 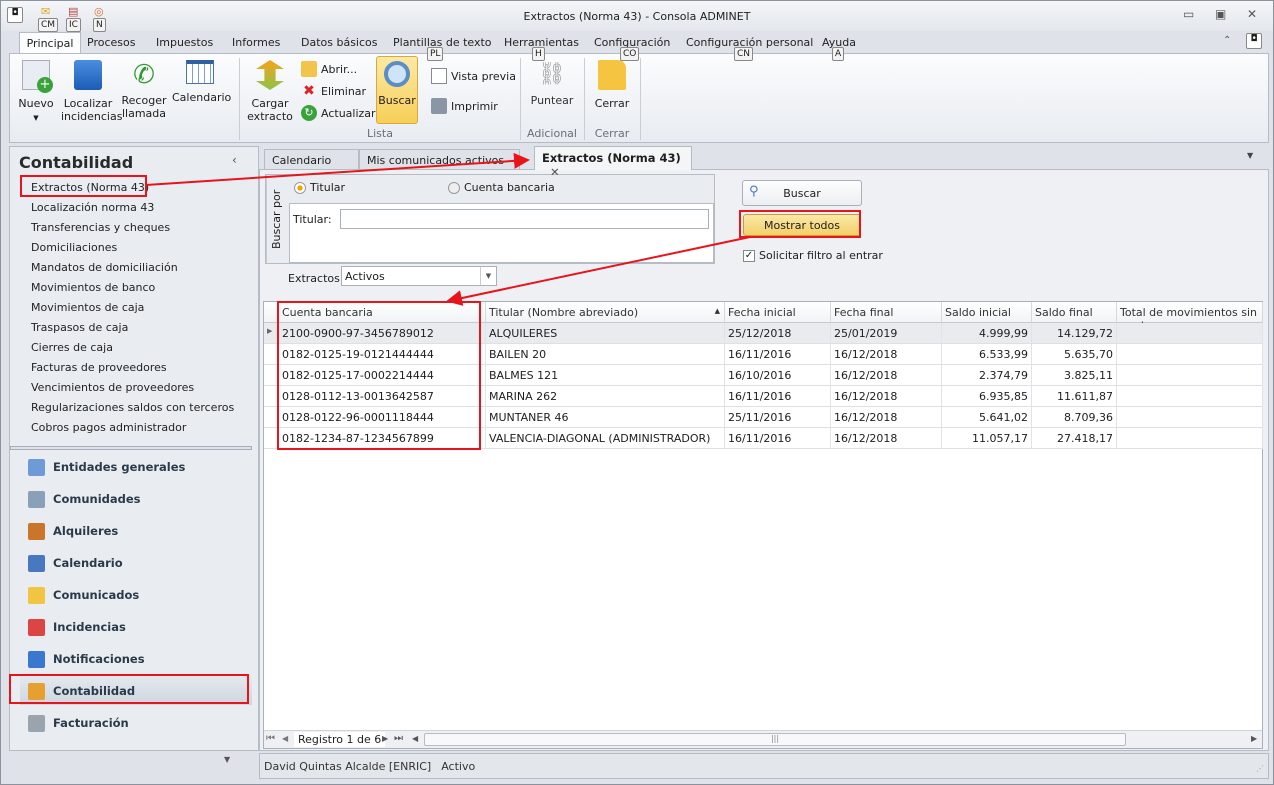 What do you see at coordinates (72, 347) in the screenshot?
I see `sidebar-item: Cierres de caja` at bounding box center [72, 347].